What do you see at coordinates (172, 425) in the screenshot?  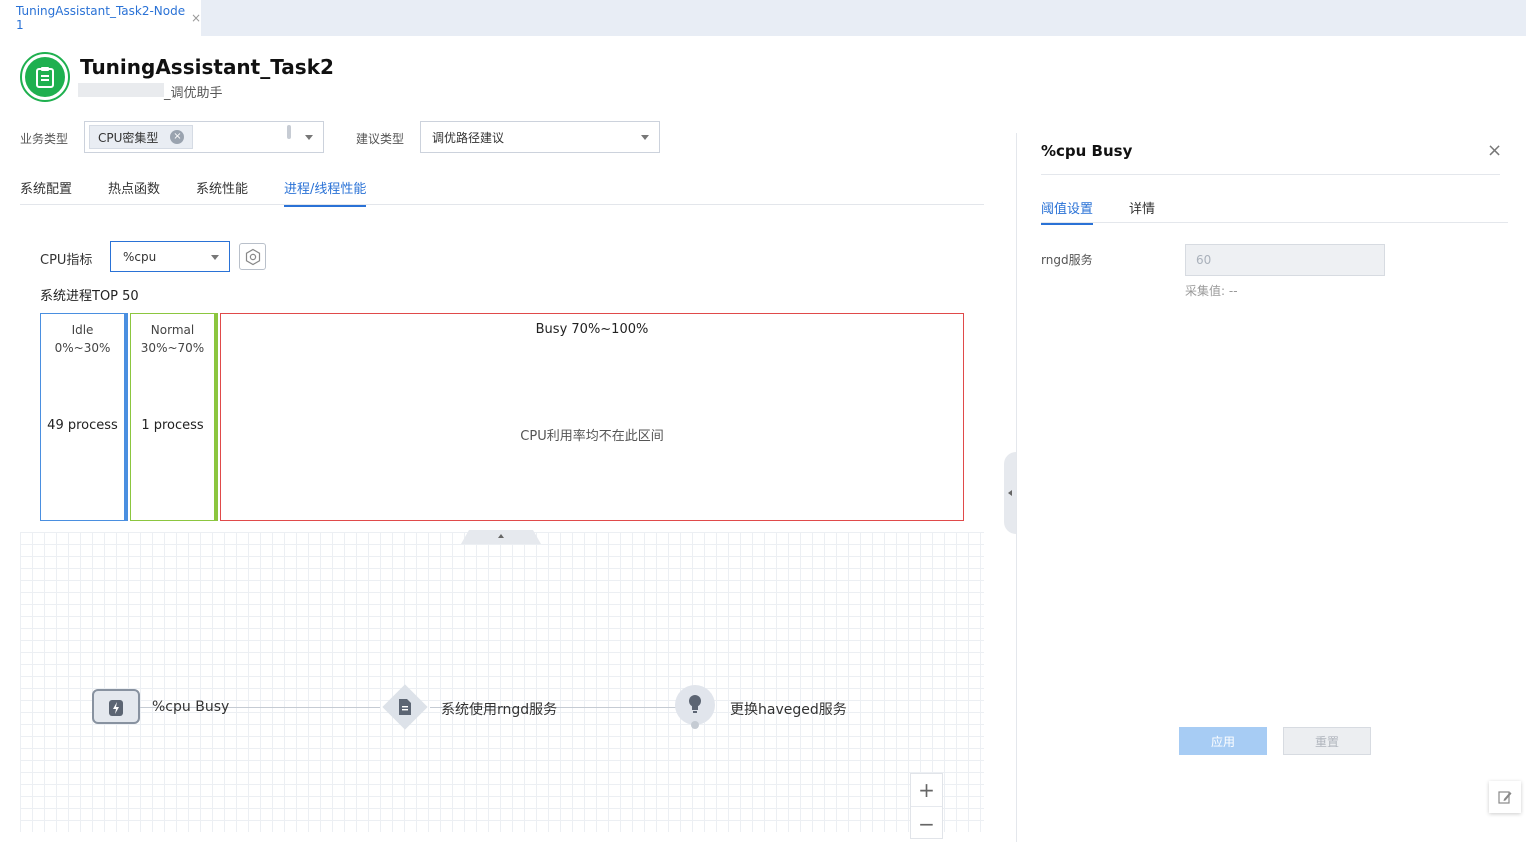 I see `bucket-normal-count: 1 process` at bounding box center [172, 425].